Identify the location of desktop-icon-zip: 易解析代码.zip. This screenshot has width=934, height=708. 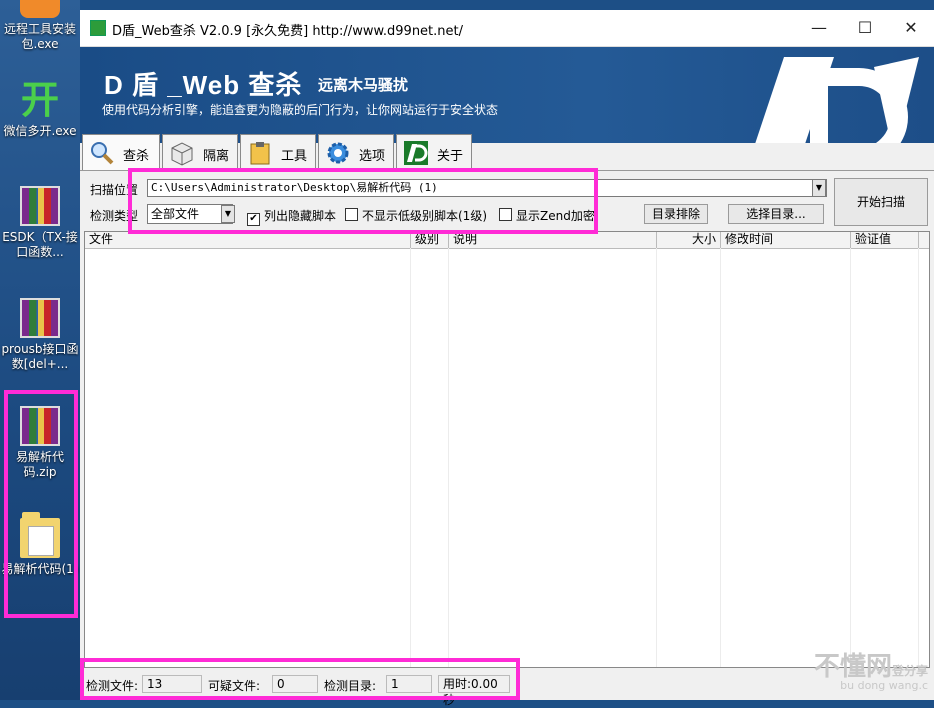
(40, 443).